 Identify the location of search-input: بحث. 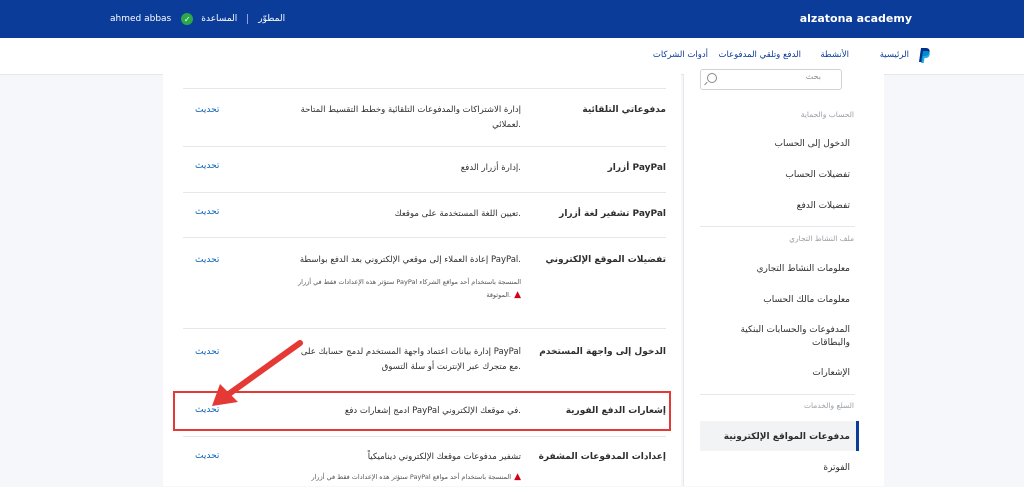
(771, 79).